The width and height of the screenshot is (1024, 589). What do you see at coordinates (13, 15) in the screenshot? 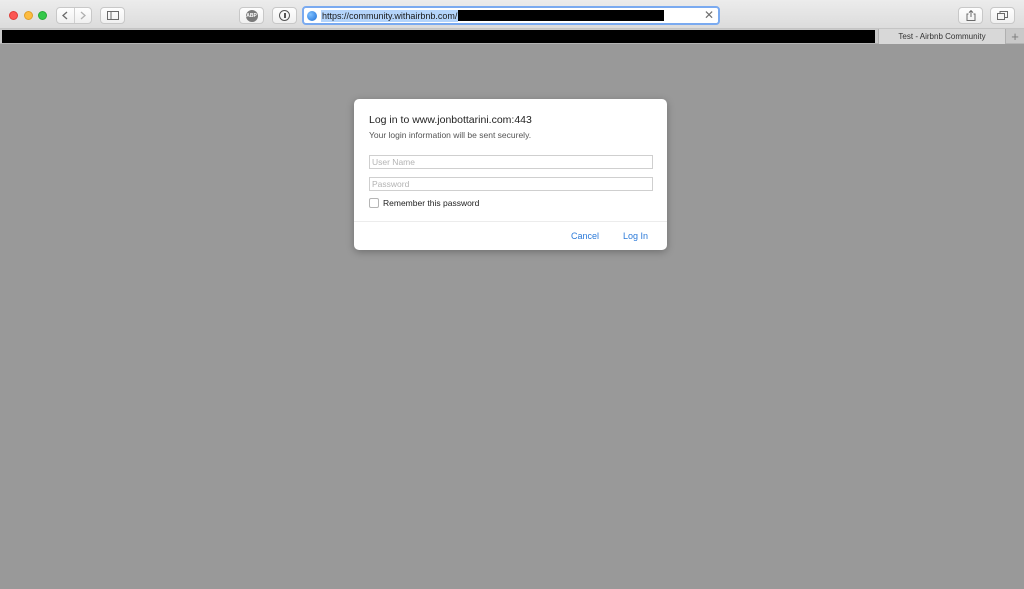
I see `close-window-button` at bounding box center [13, 15].